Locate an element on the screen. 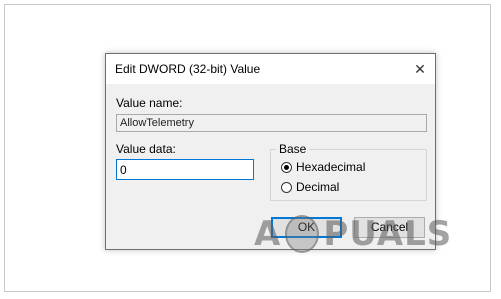  radio-decimal: Decimal is located at coordinates (310, 187).